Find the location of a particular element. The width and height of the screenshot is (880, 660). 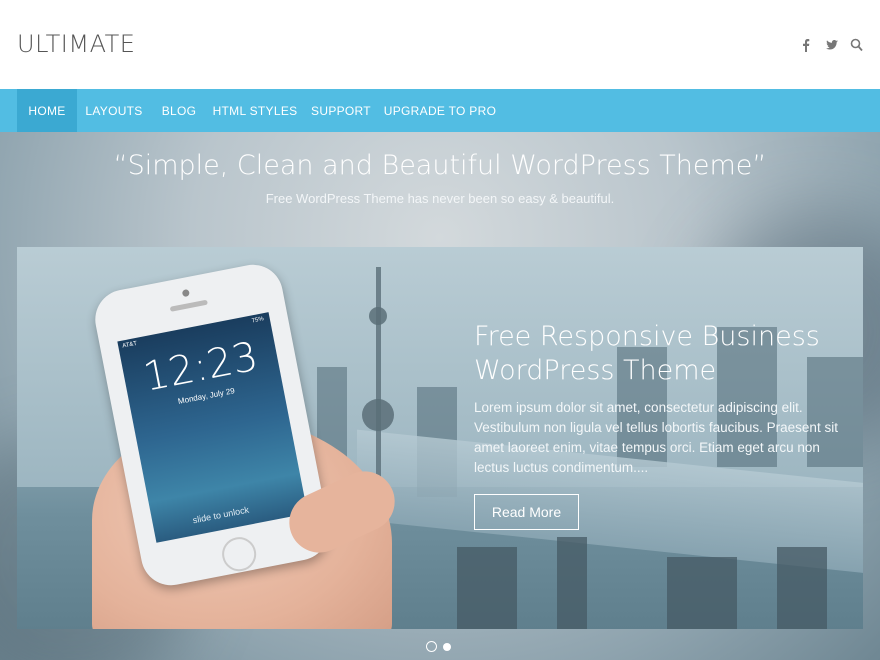

slide-title-line: WordPress Theme is located at coordinates (595, 370).